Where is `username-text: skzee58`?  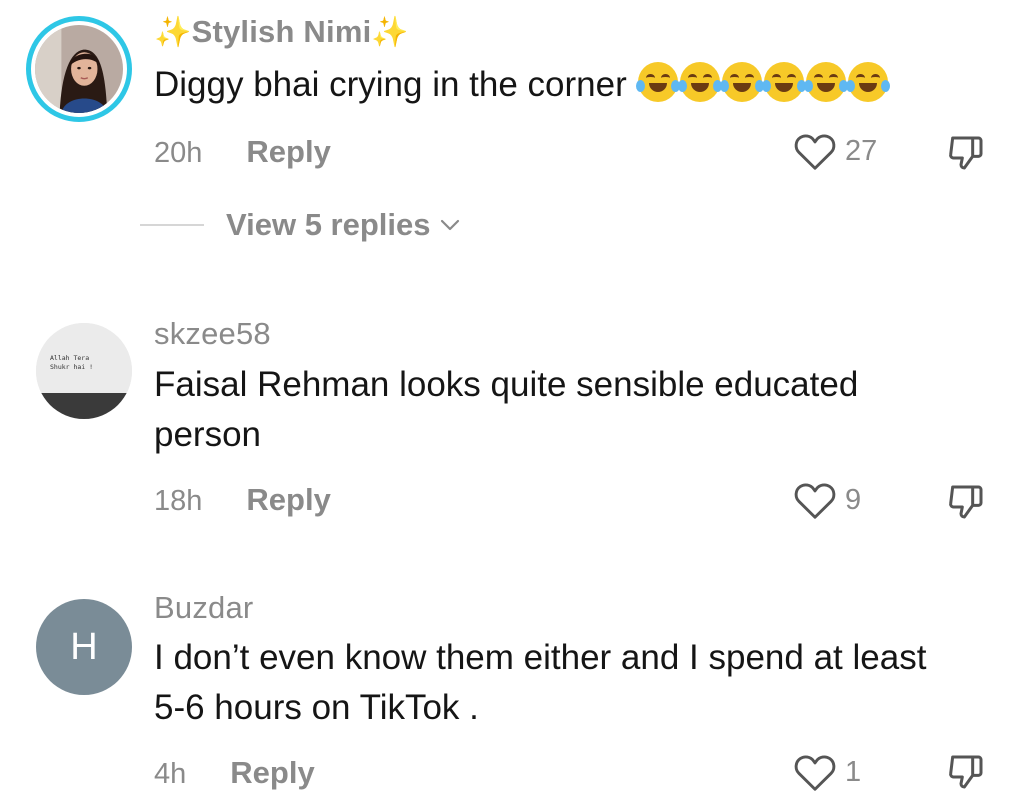 username-text: skzee58 is located at coordinates (212, 333).